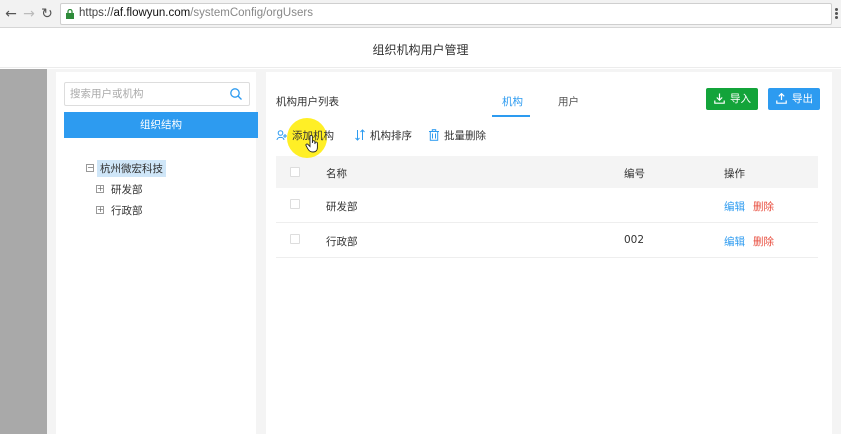  Describe the element at coordinates (512, 101) in the screenshot. I see `tab-org: 机构` at that location.